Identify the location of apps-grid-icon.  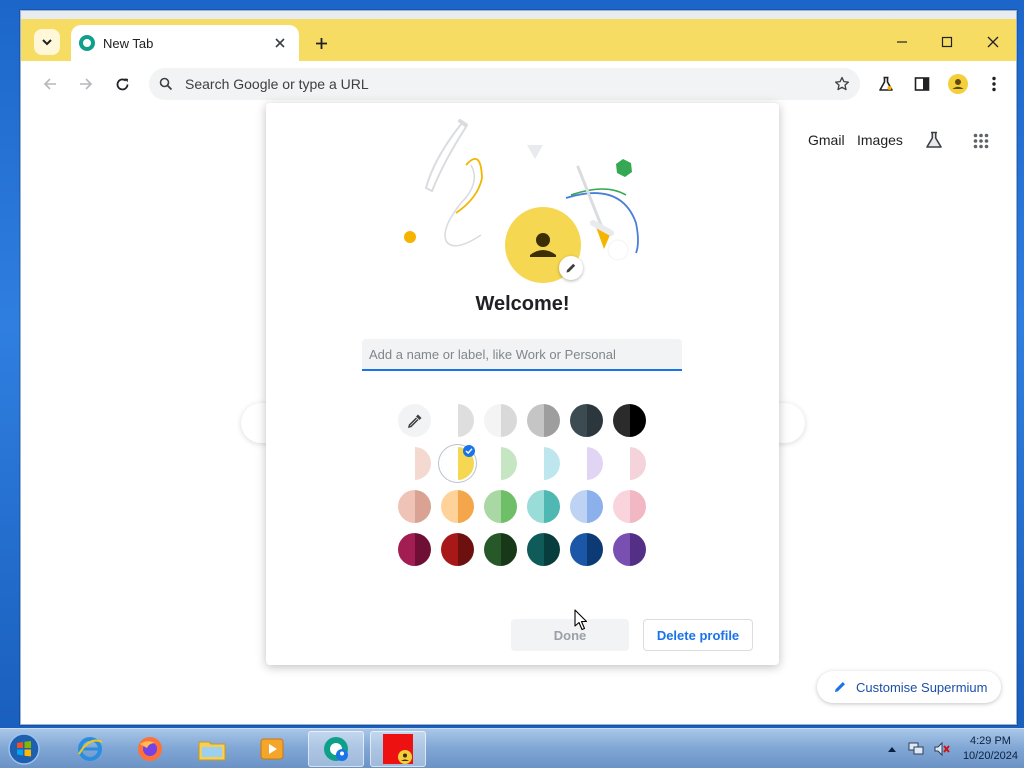
(981, 141).